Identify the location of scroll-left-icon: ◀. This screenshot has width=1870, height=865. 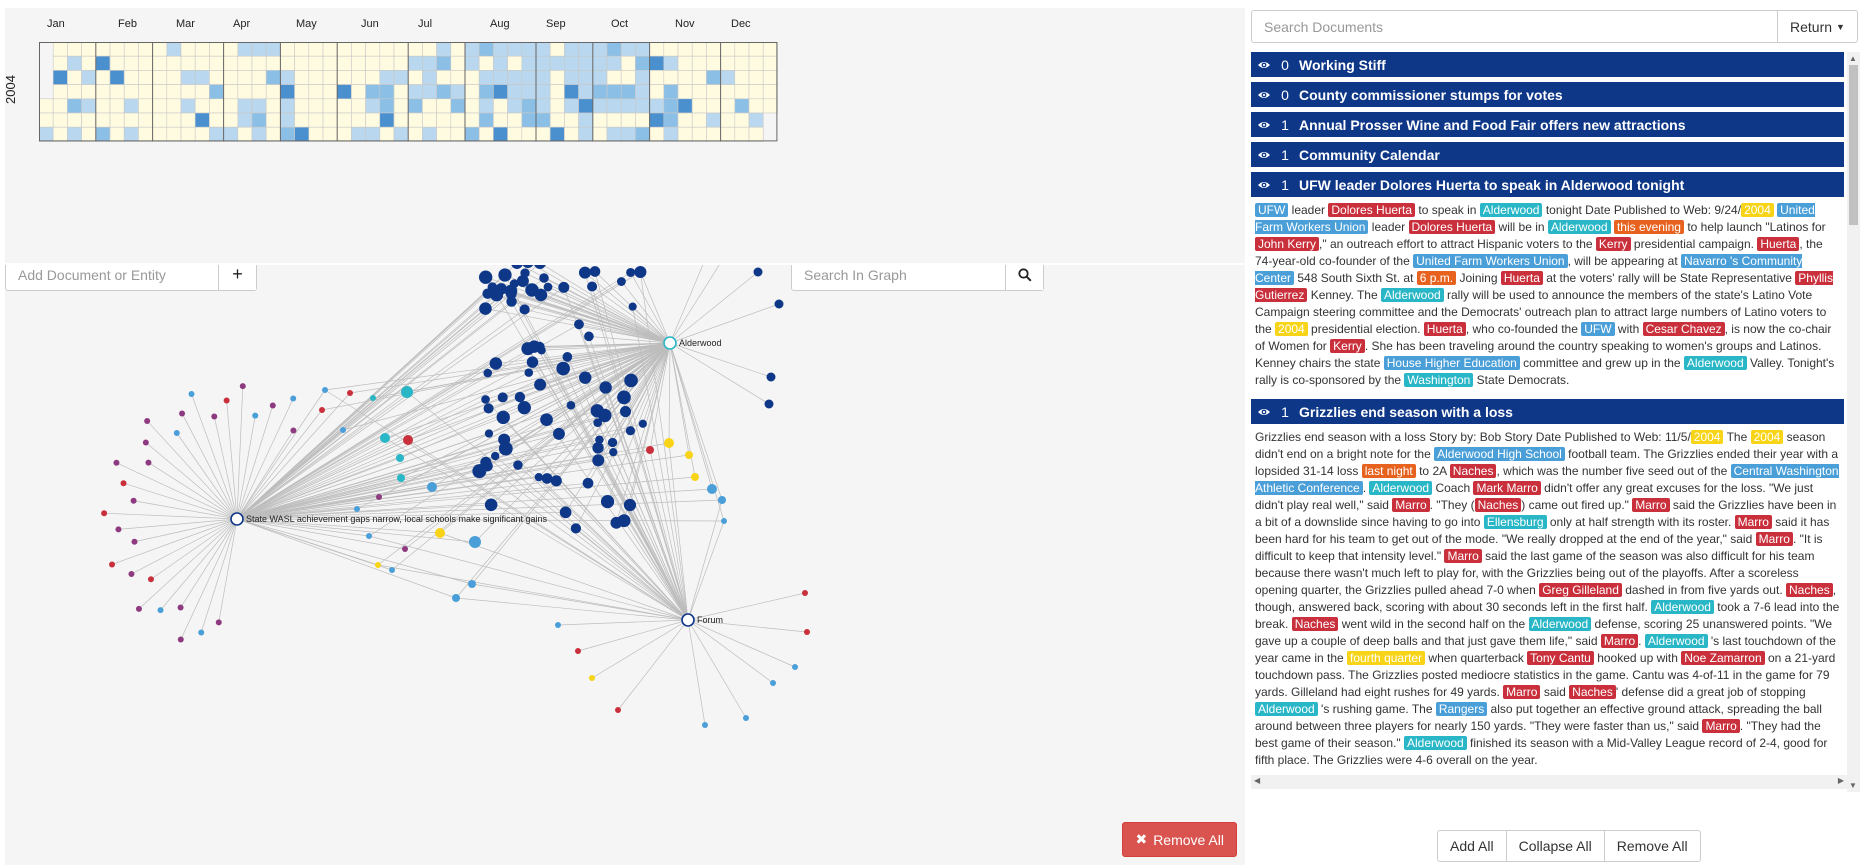
(1257, 780).